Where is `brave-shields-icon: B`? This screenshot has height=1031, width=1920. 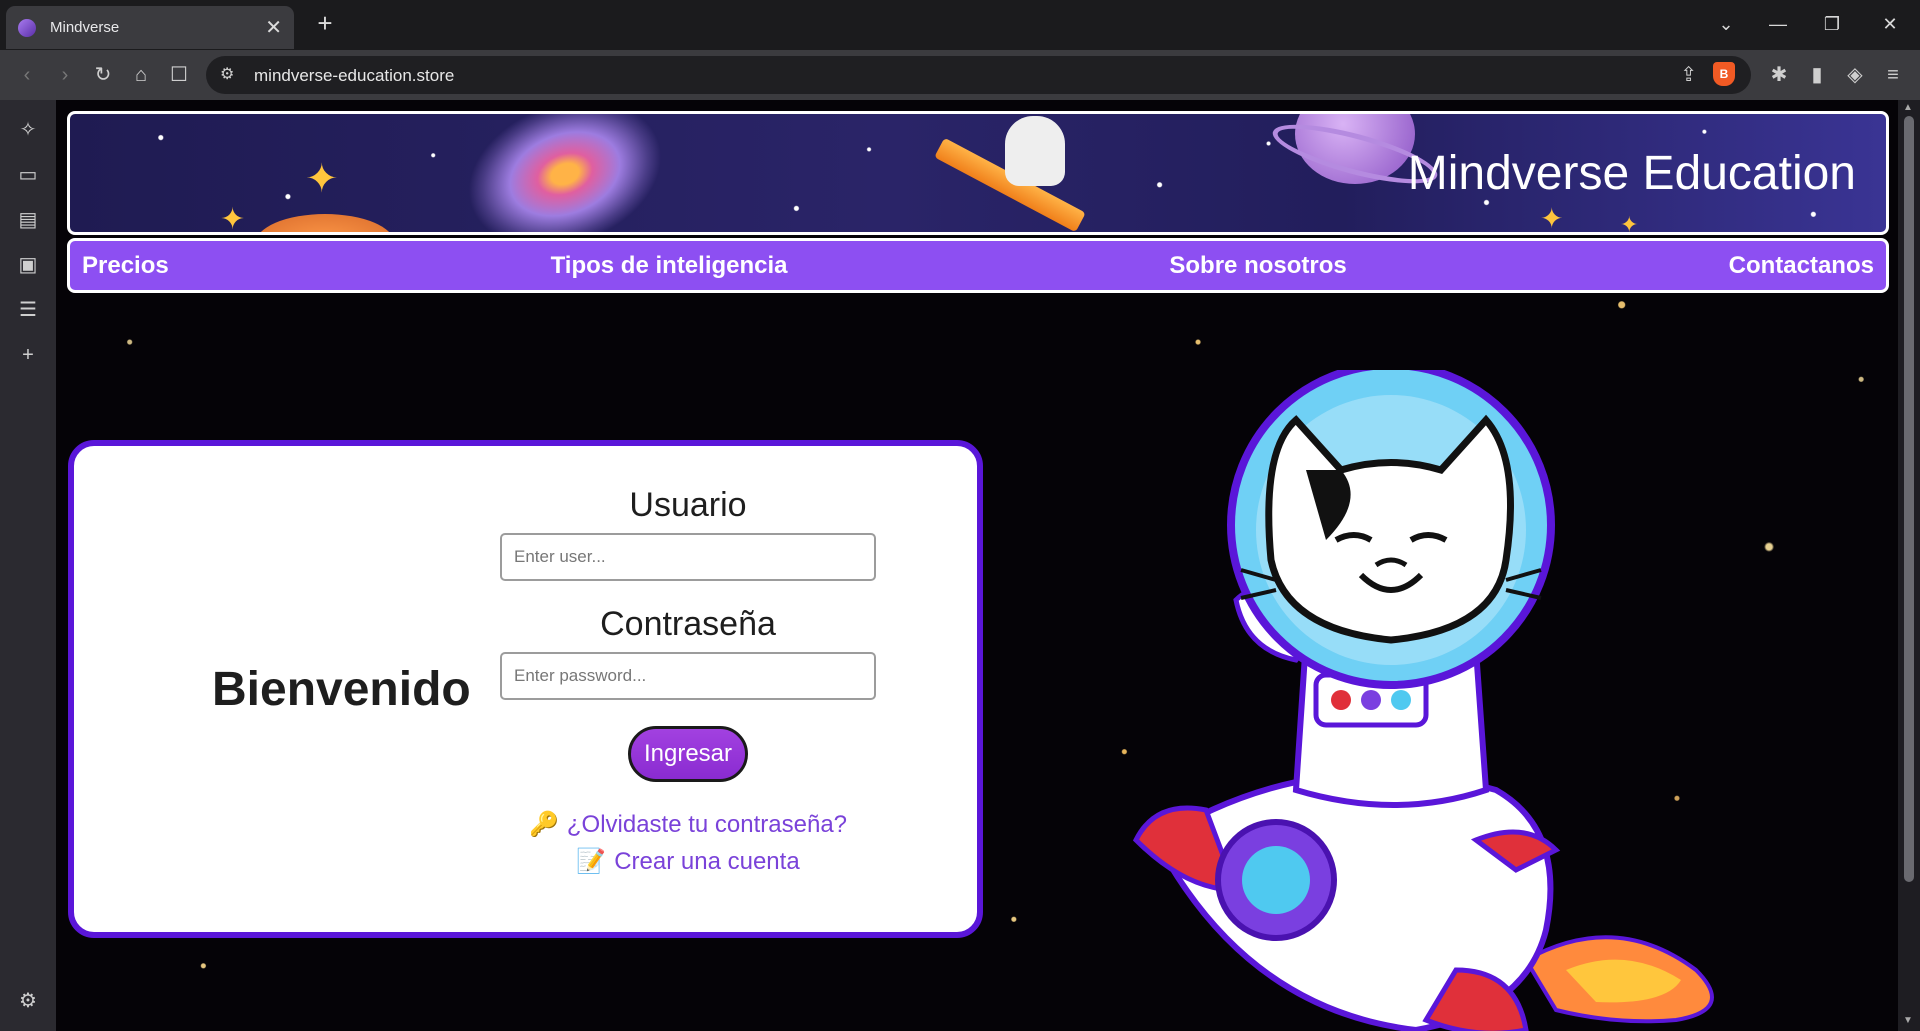 brave-shields-icon: B is located at coordinates (1724, 74).